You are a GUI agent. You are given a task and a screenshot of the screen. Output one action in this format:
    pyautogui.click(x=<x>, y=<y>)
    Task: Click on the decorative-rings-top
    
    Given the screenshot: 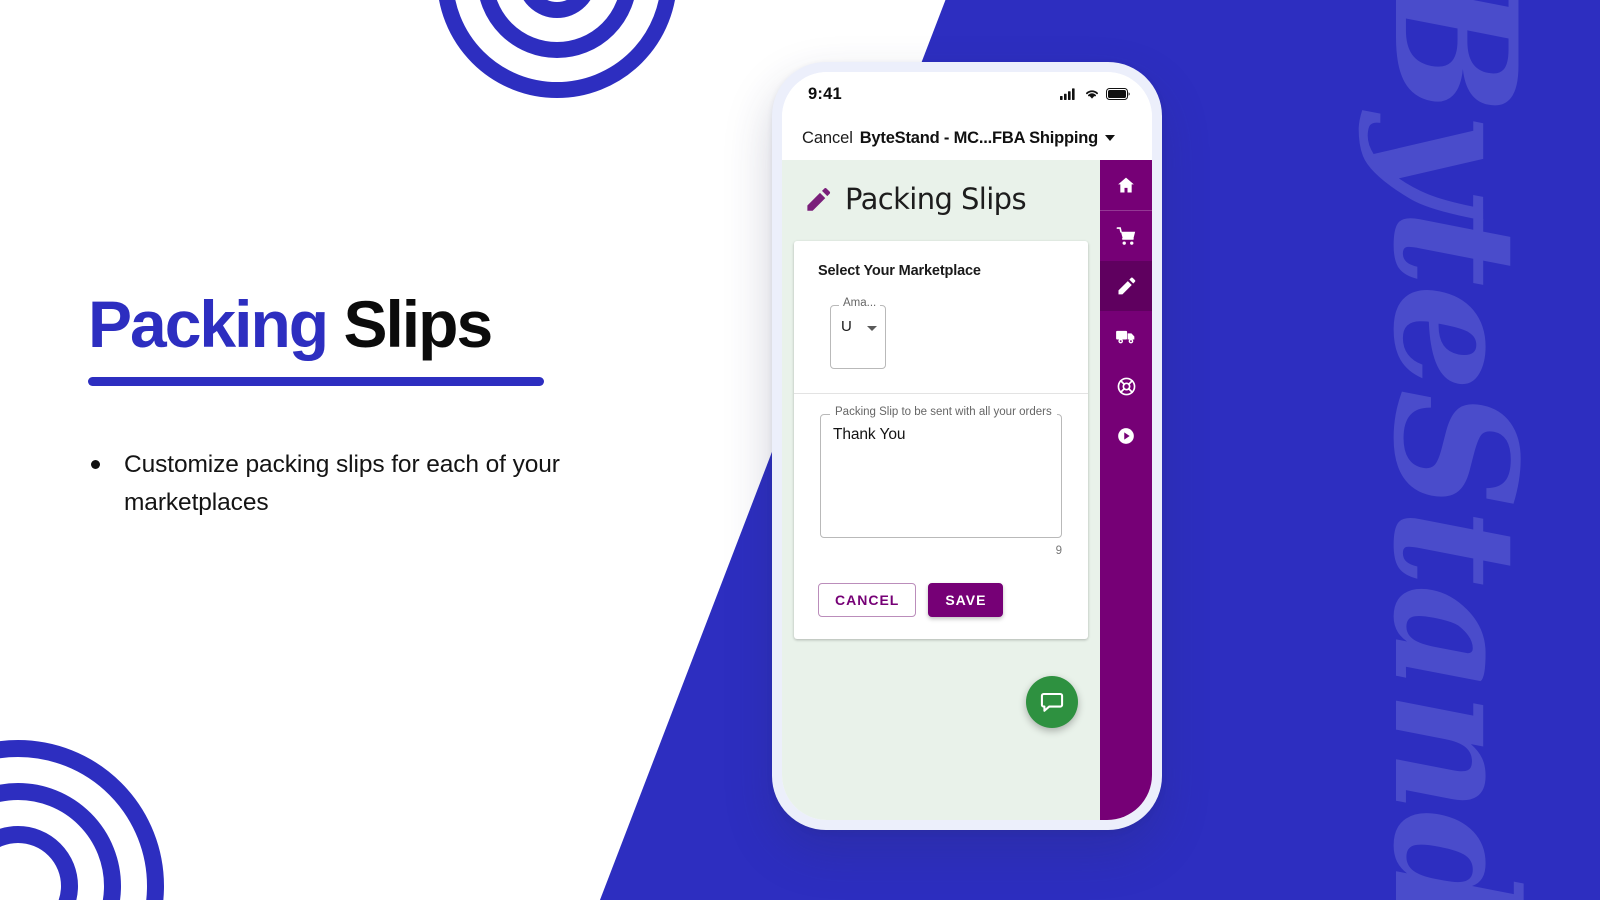 What is the action you would take?
    pyautogui.click(x=557, y=49)
    